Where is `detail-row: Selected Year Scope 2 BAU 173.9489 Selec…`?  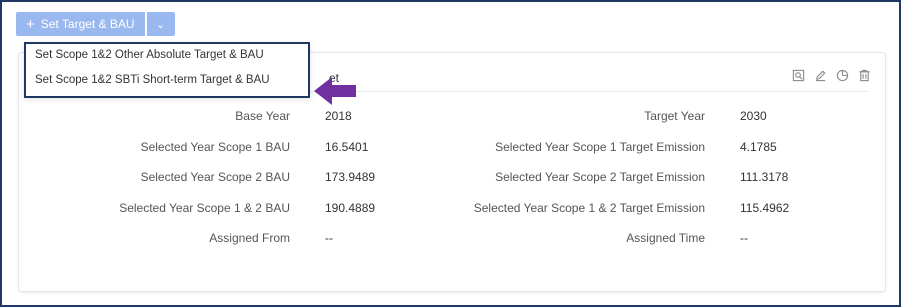 detail-row: Selected Year Scope 2 BAU 173.9489 Selec… is located at coordinates (453, 180).